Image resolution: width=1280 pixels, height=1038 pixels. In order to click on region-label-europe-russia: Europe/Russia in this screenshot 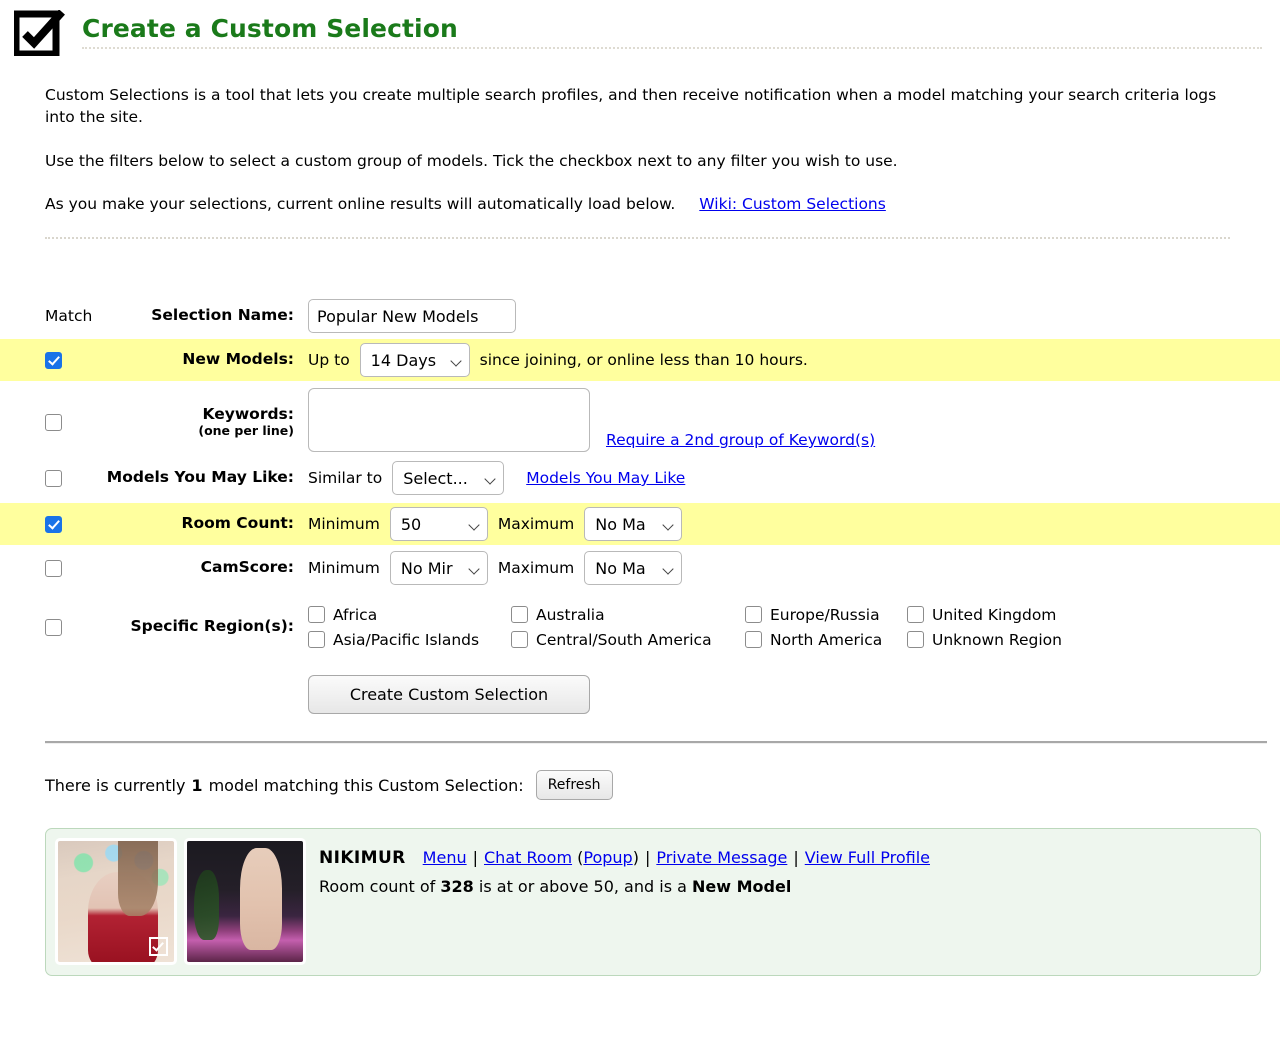, I will do `click(825, 614)`.